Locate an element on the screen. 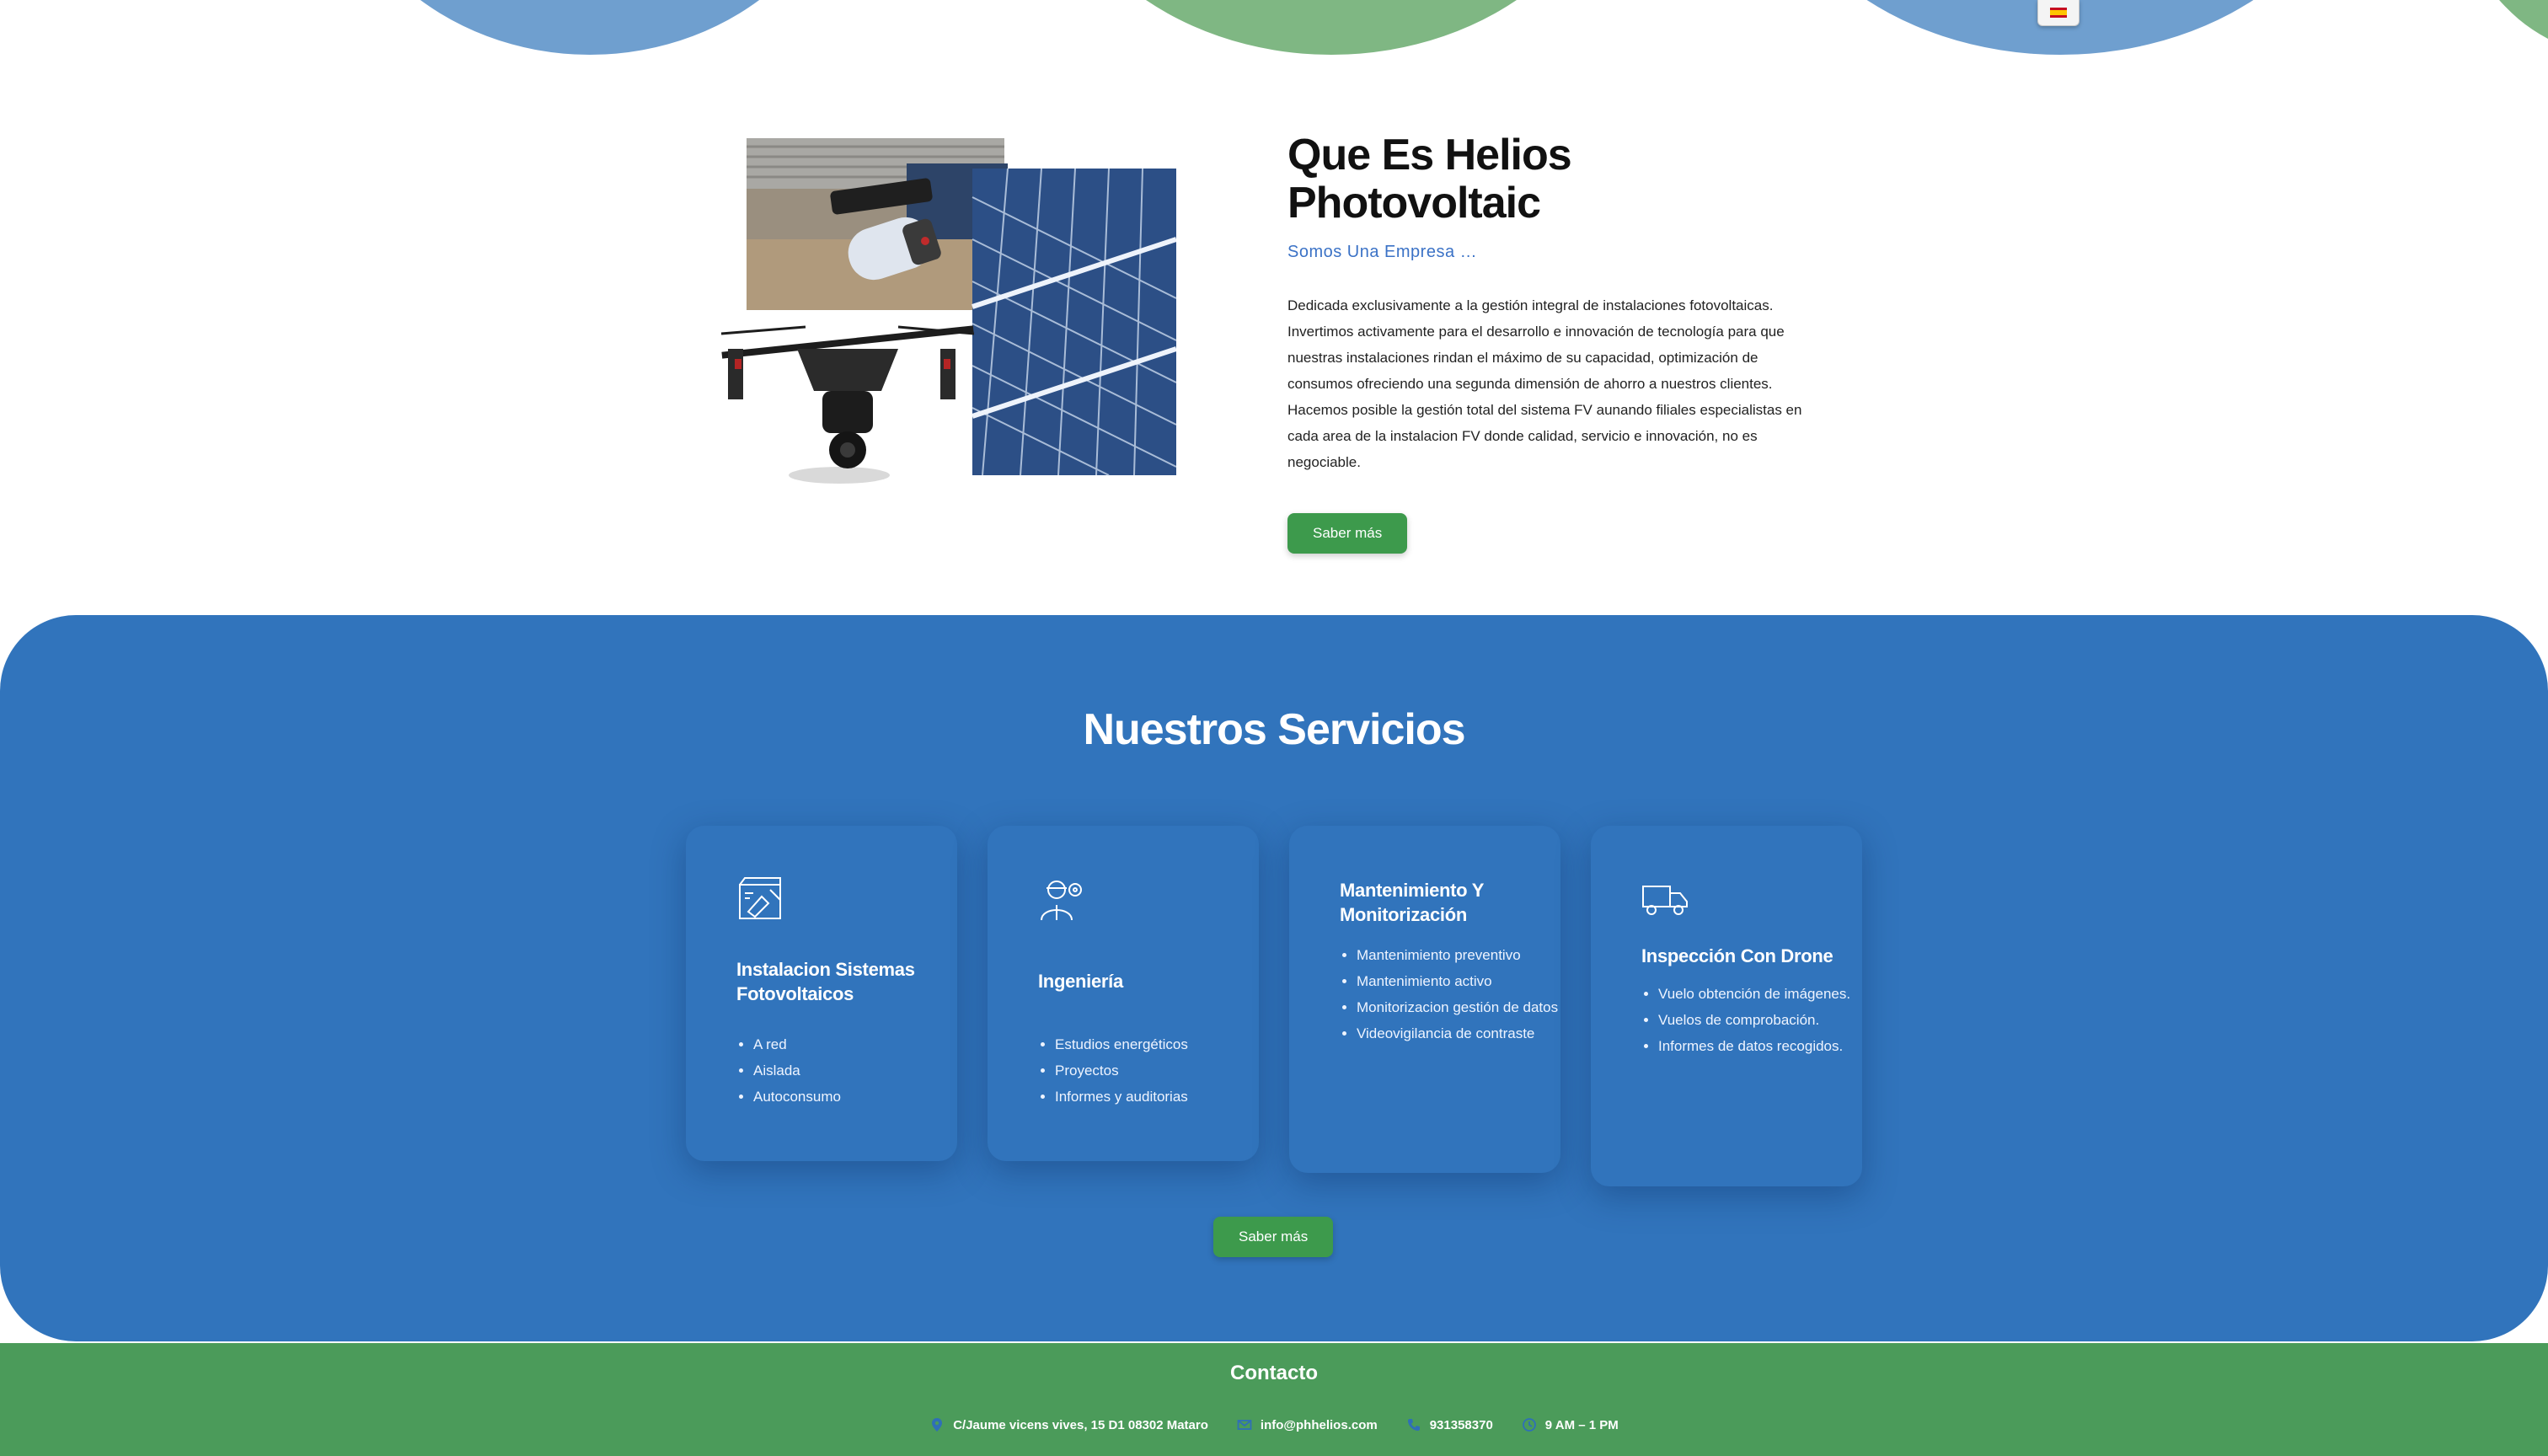  list-item: Vuelos de comprobación. is located at coordinates (1763, 1020).